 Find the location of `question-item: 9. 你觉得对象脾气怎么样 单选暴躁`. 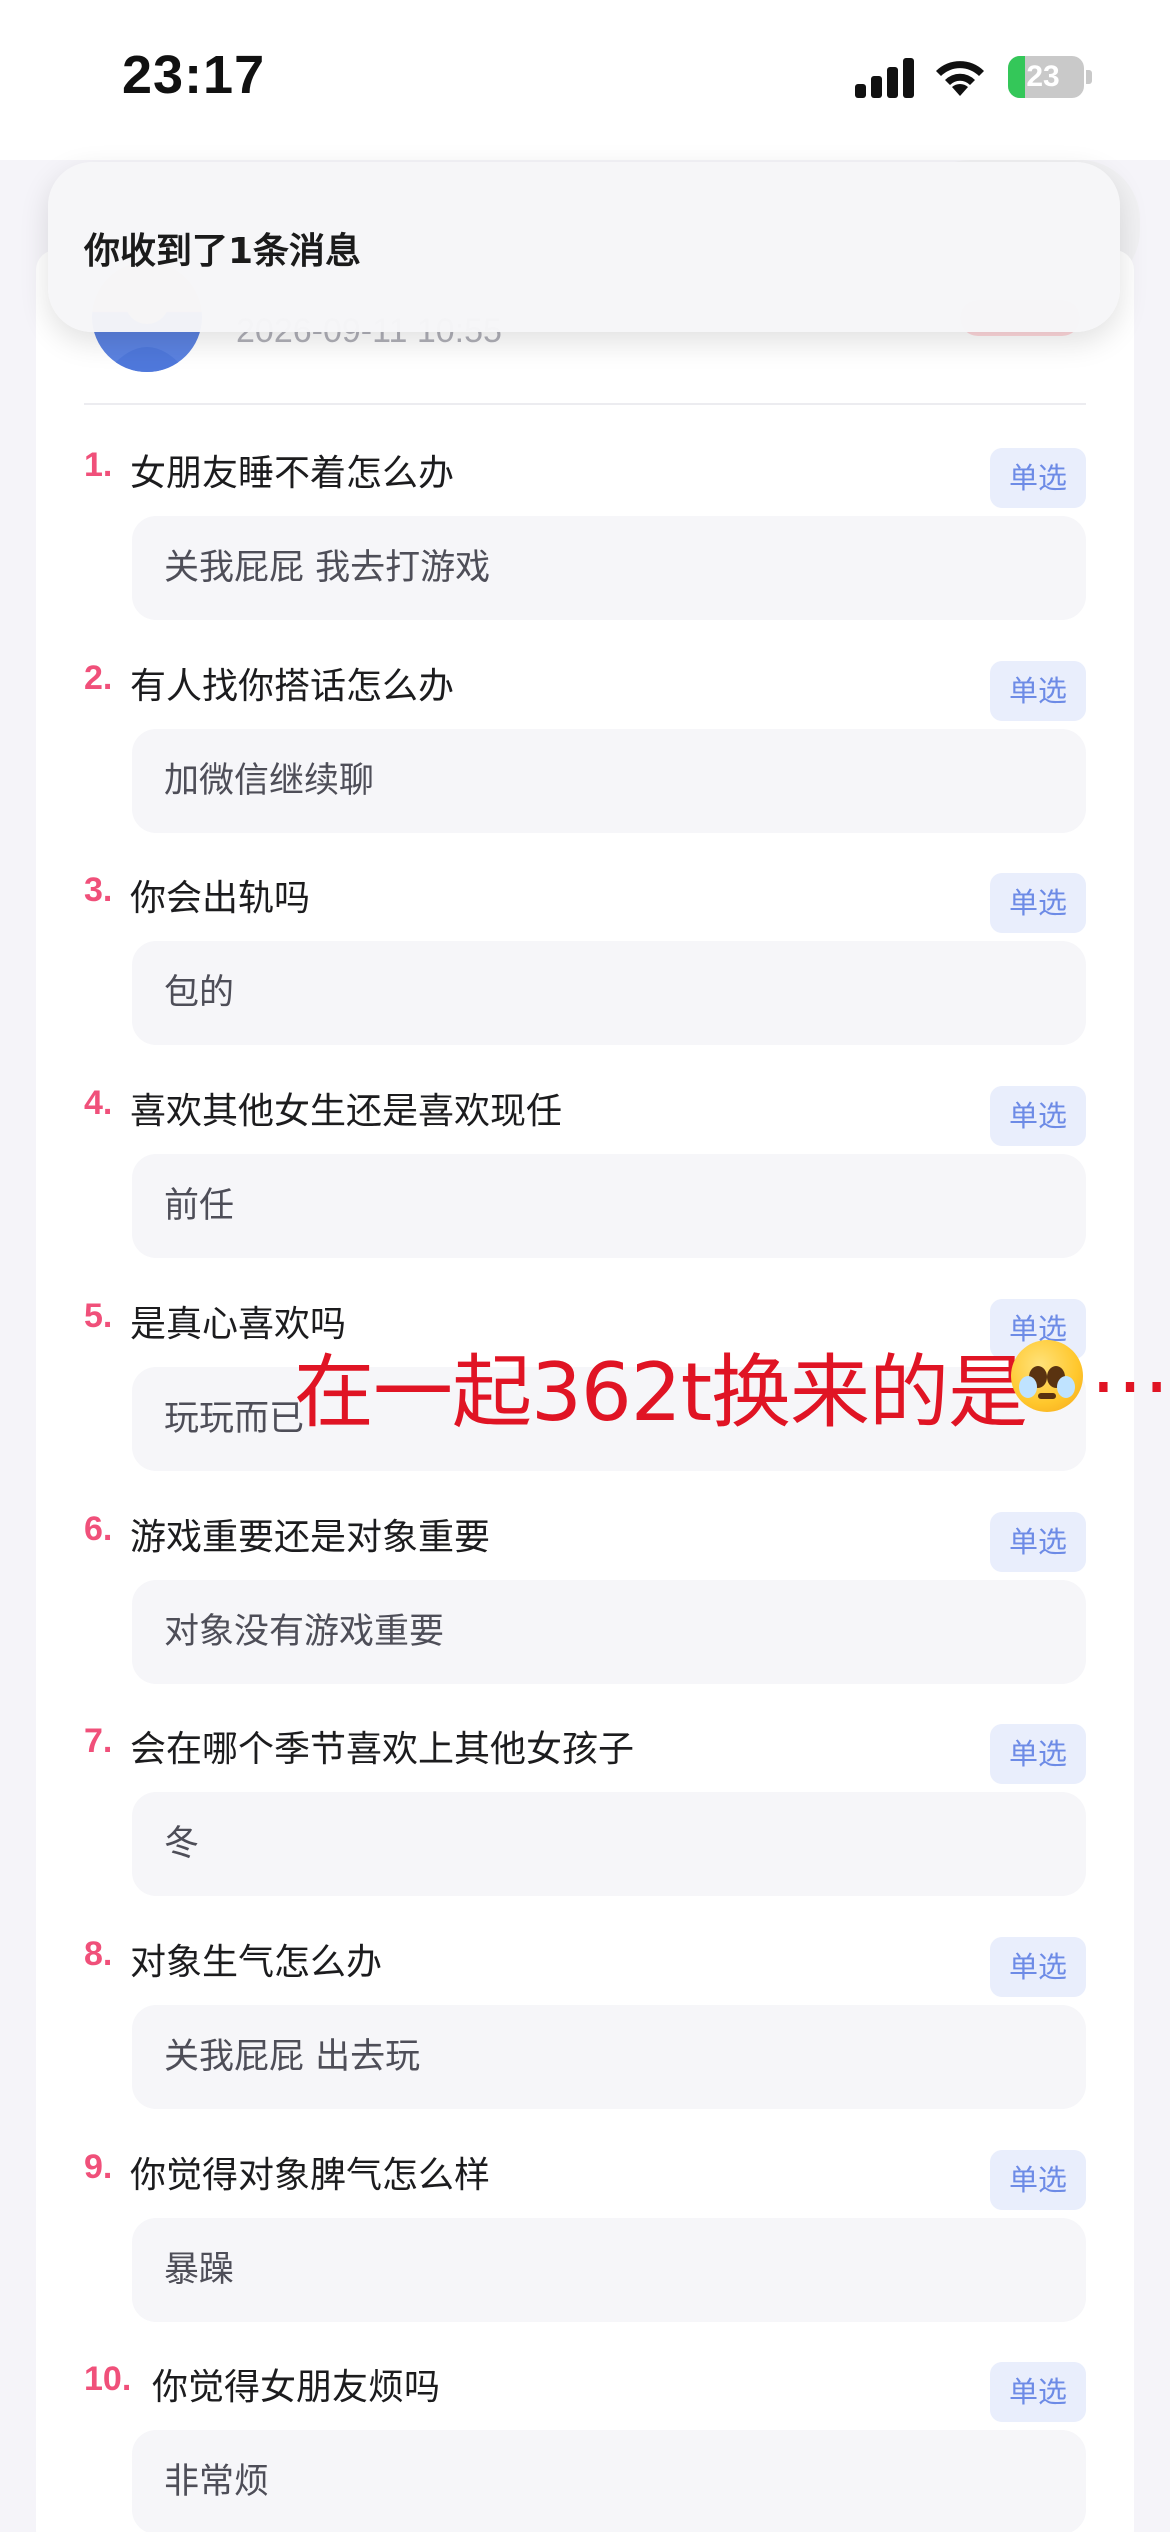

question-item: 9. 你觉得对象脾气怎么样 单选暴躁 is located at coordinates (585, 2254).